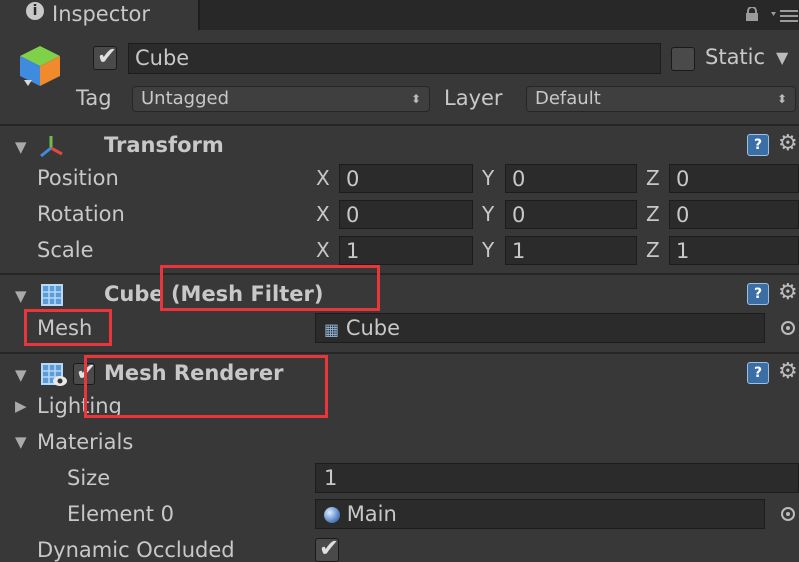  Describe the element at coordinates (394, 58) in the screenshot. I see `name-field: Cube` at that location.